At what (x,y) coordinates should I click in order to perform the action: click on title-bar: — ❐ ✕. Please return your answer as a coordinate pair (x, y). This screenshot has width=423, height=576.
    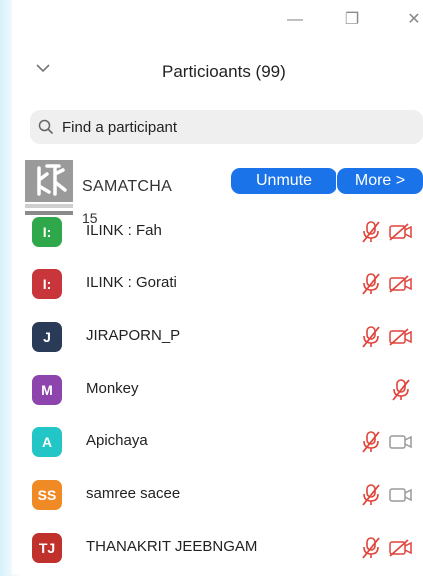
    Looking at the image, I should click on (217, 20).